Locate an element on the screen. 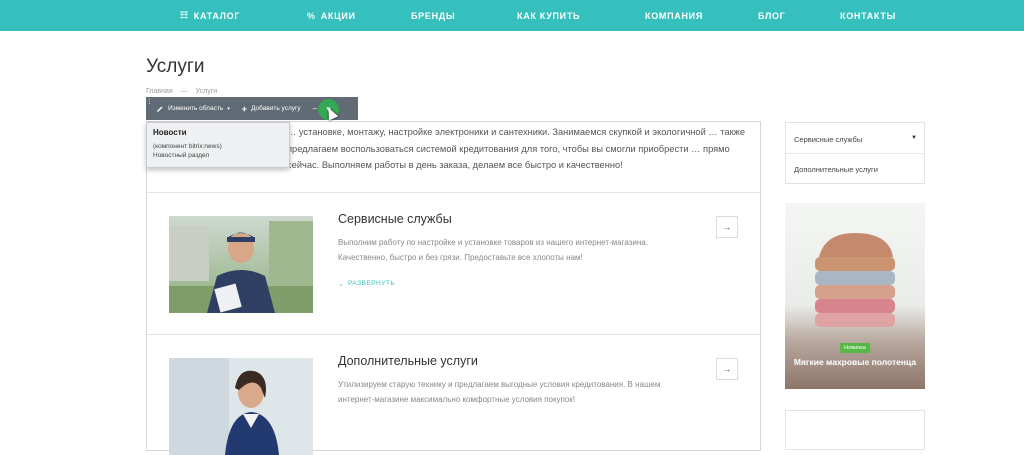 The height and width of the screenshot is (455, 1024). dash-icon: – is located at coordinates (315, 108).